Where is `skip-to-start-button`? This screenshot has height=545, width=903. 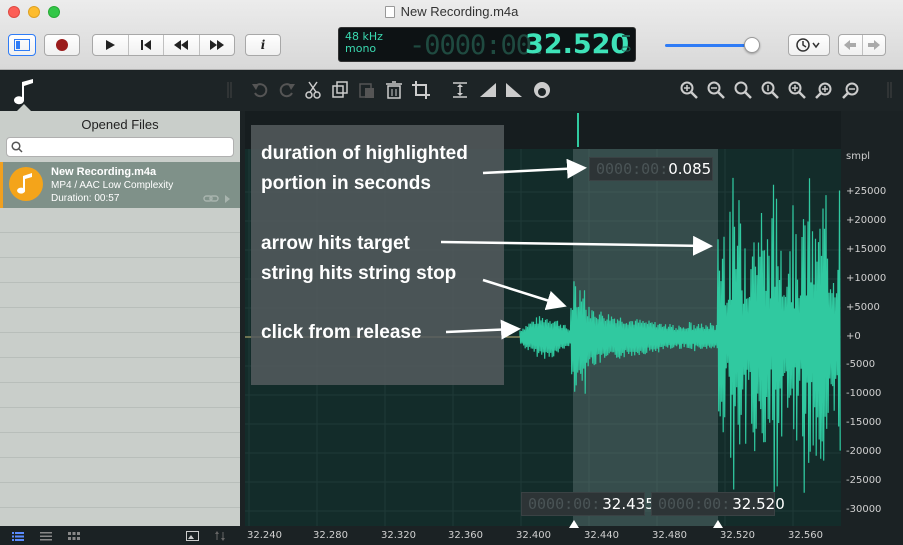
skip-to-start-button is located at coordinates (146, 45).